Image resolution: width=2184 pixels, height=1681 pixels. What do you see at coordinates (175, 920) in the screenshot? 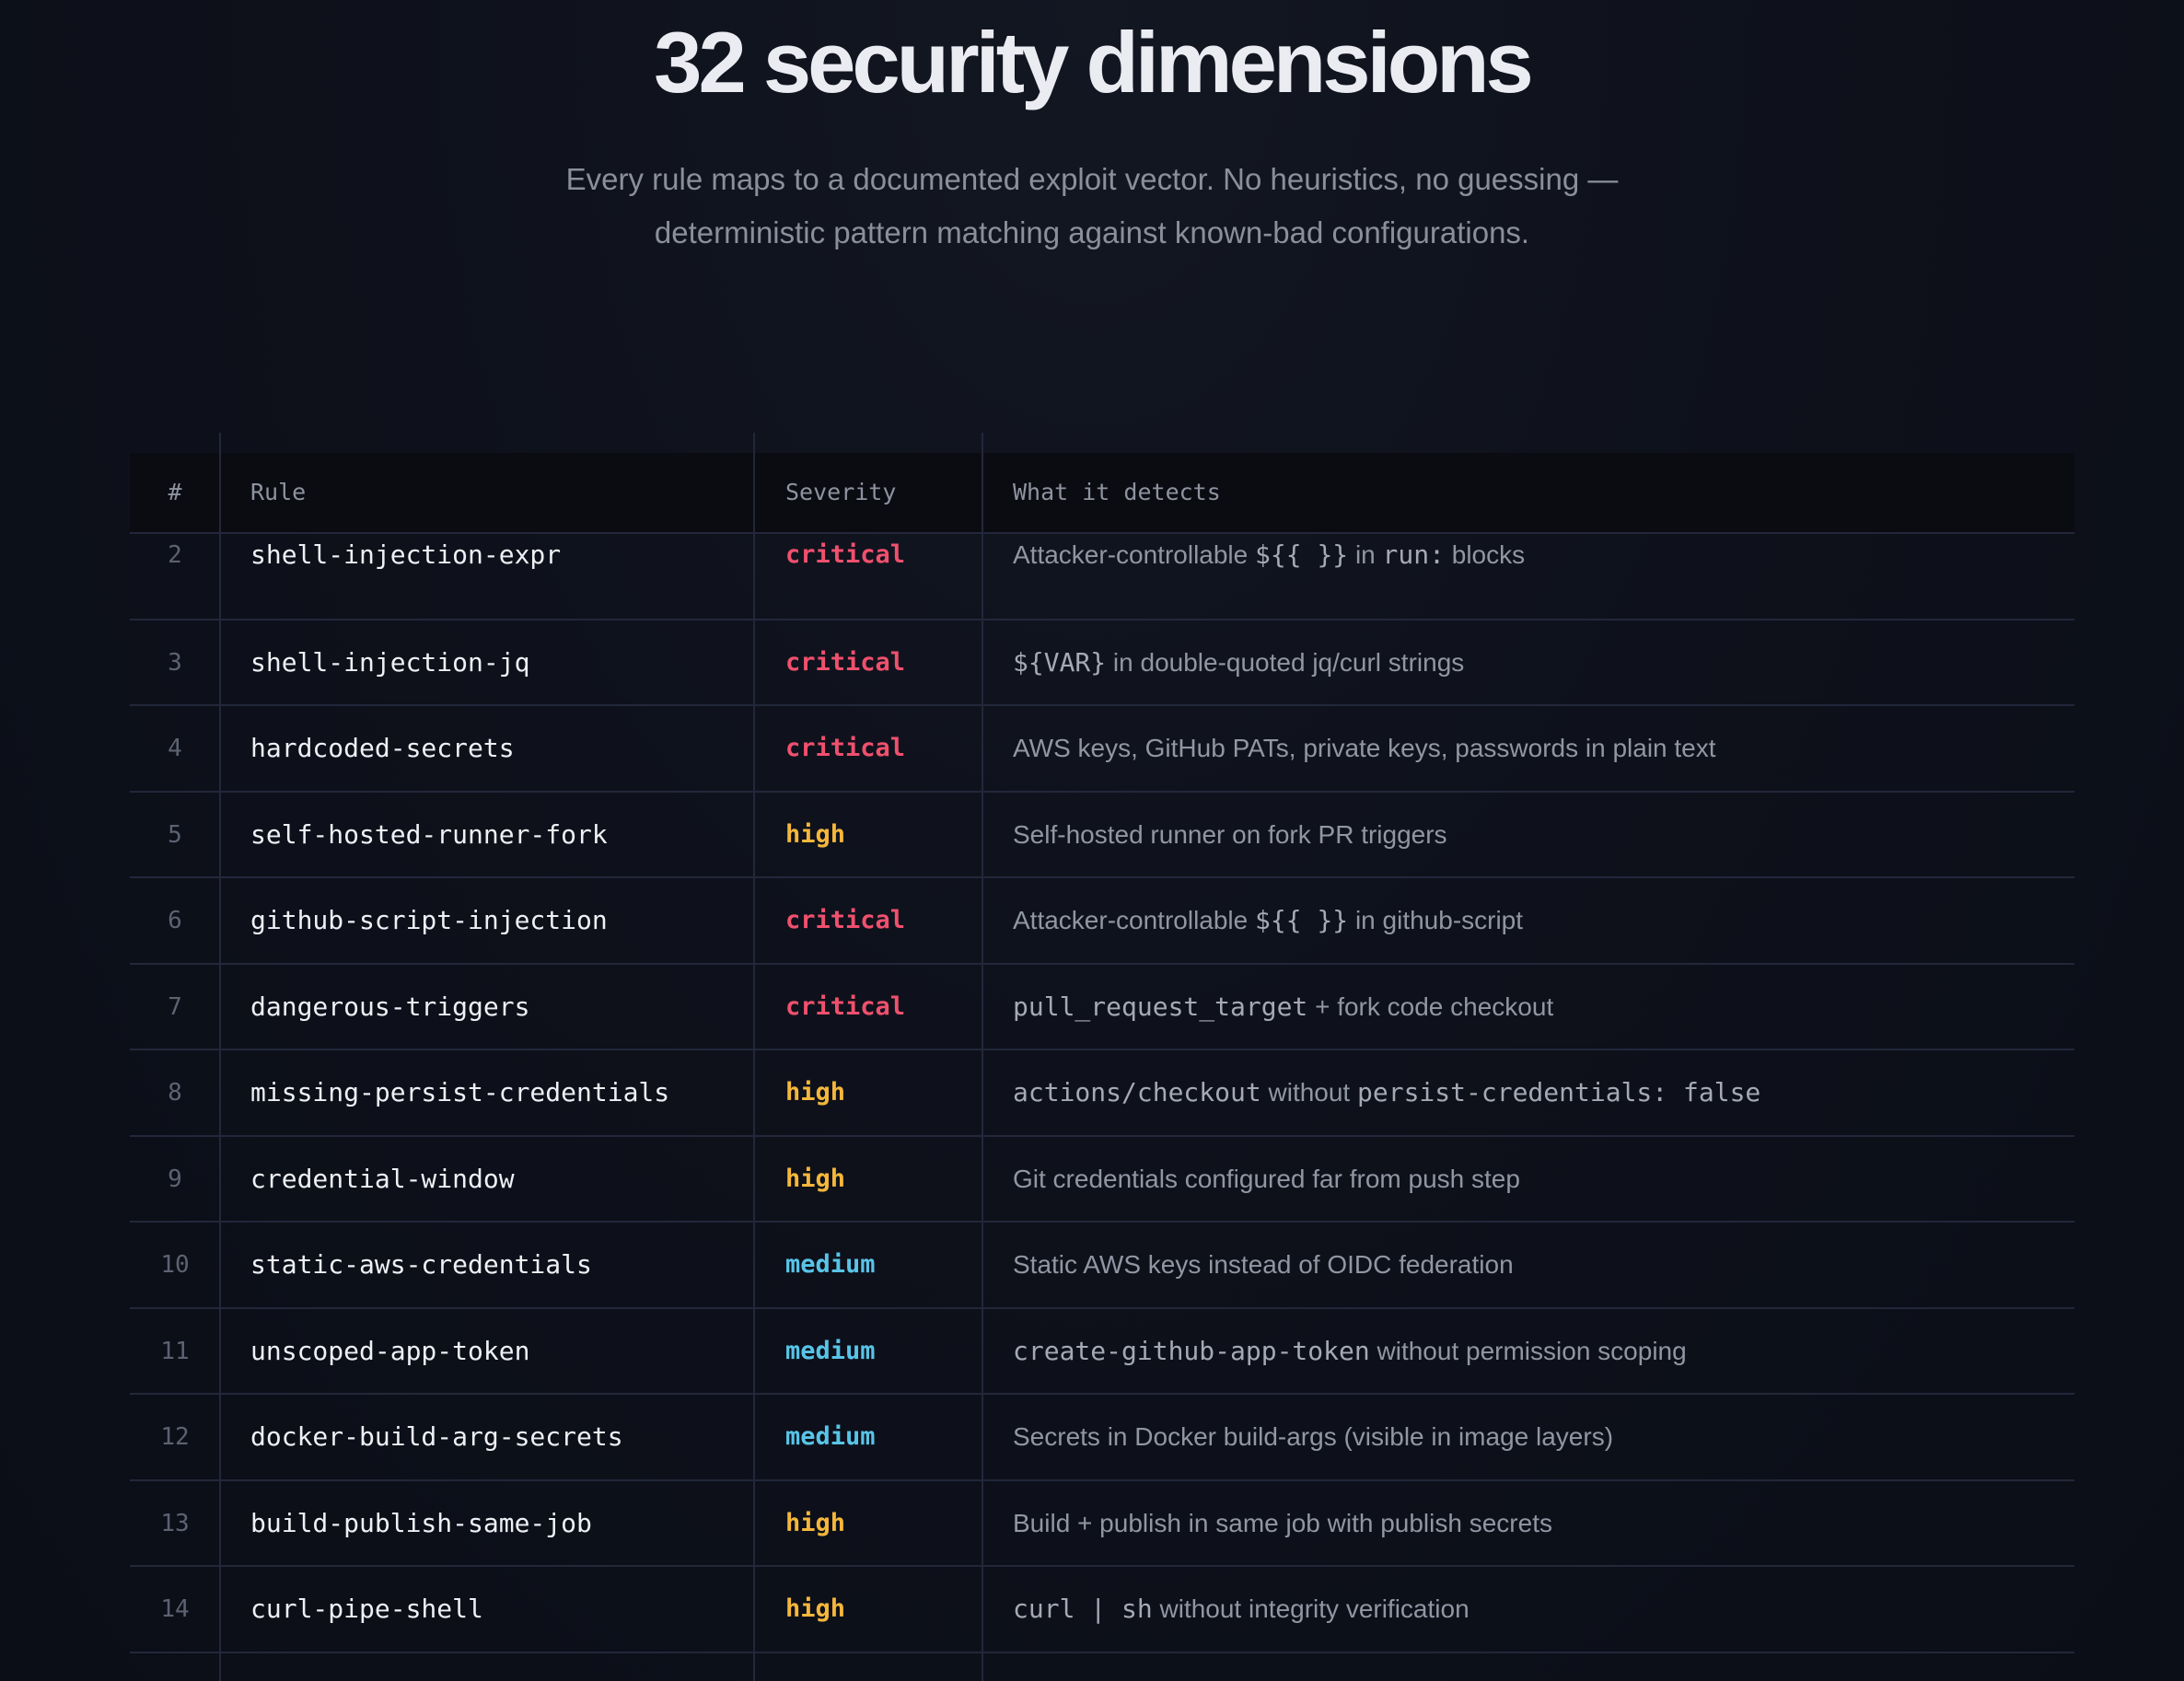
I see `row-number: 6` at bounding box center [175, 920].